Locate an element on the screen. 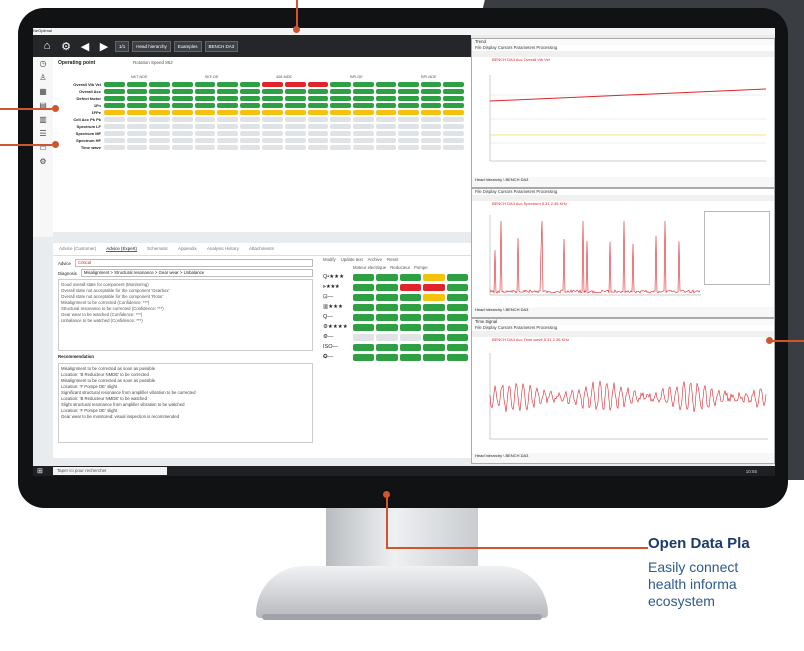  tab-advice-expert: Advice (Expert) is located at coordinates (121, 249).